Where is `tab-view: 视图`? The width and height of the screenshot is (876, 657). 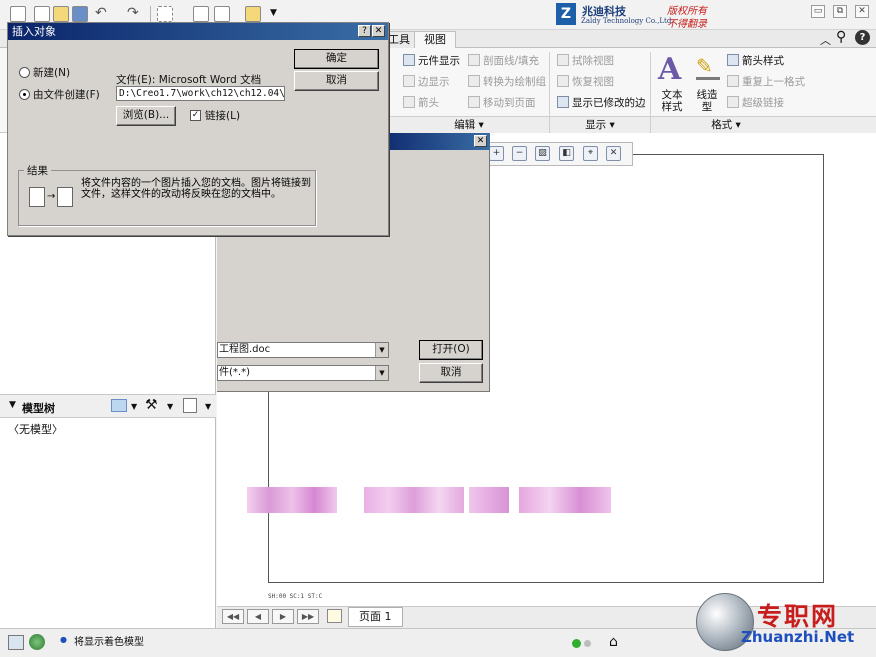
tab-view: 视图 is located at coordinates (435, 39).